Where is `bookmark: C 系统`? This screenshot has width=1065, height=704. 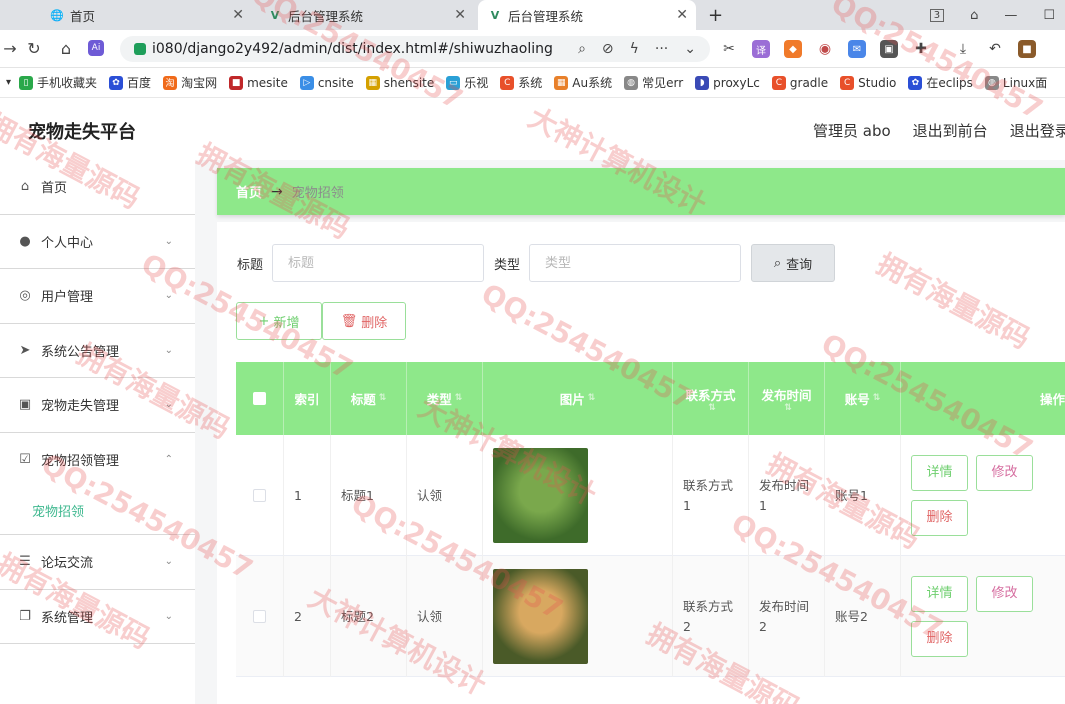 bookmark: C 系统 is located at coordinates (521, 82).